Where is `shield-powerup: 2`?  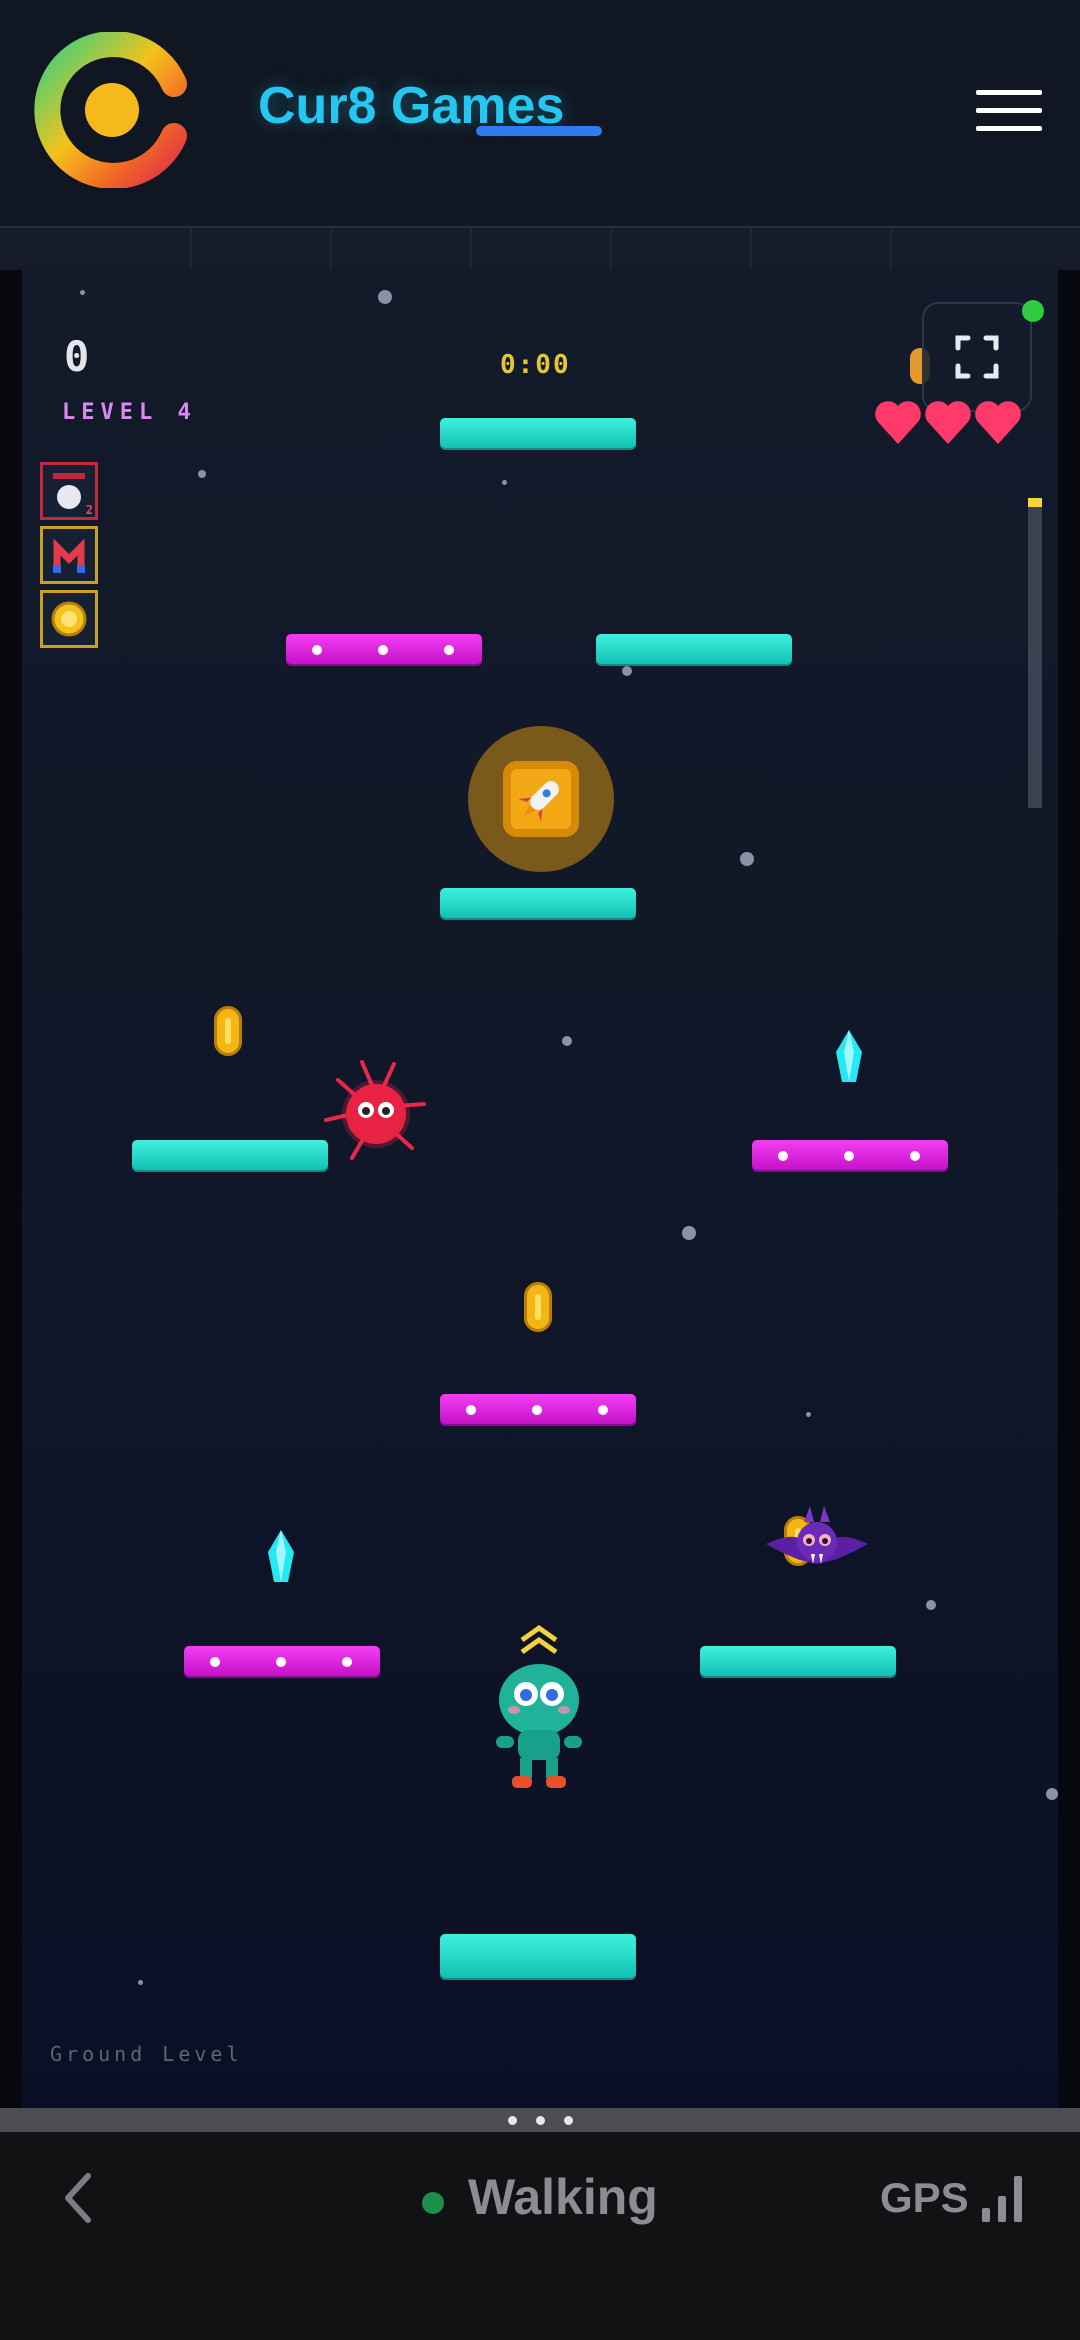 shield-powerup: 2 is located at coordinates (69, 491).